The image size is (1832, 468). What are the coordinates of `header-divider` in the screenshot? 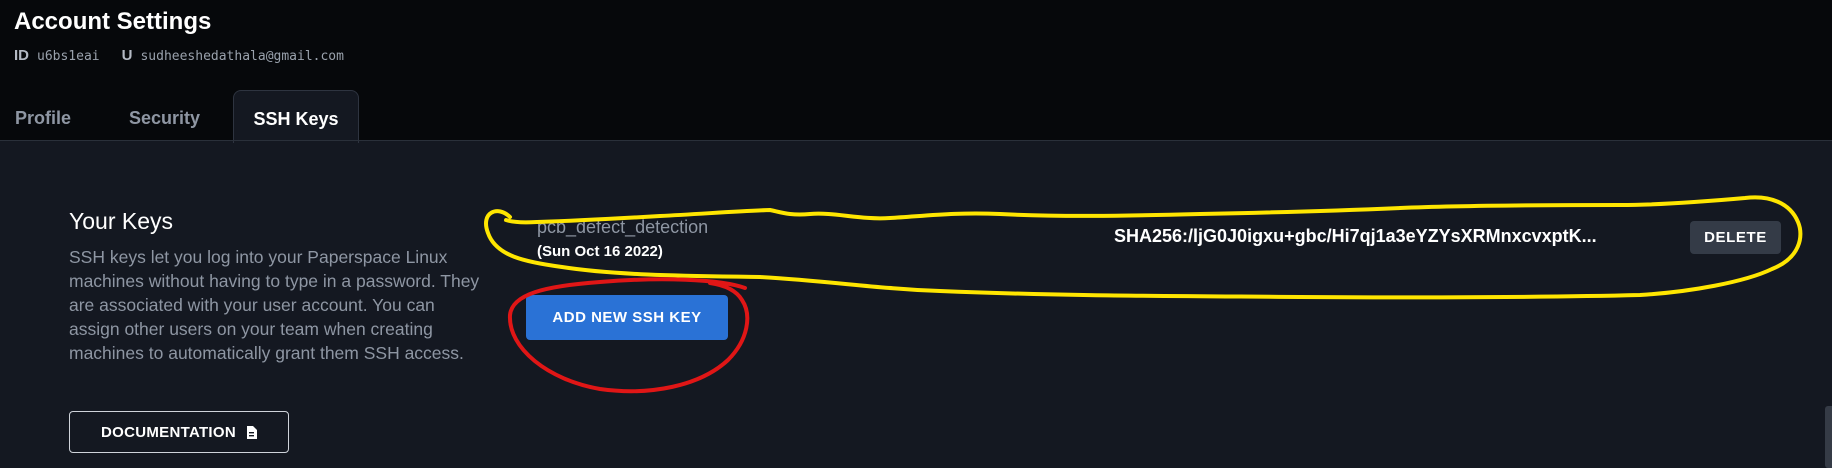 It's located at (916, 140).